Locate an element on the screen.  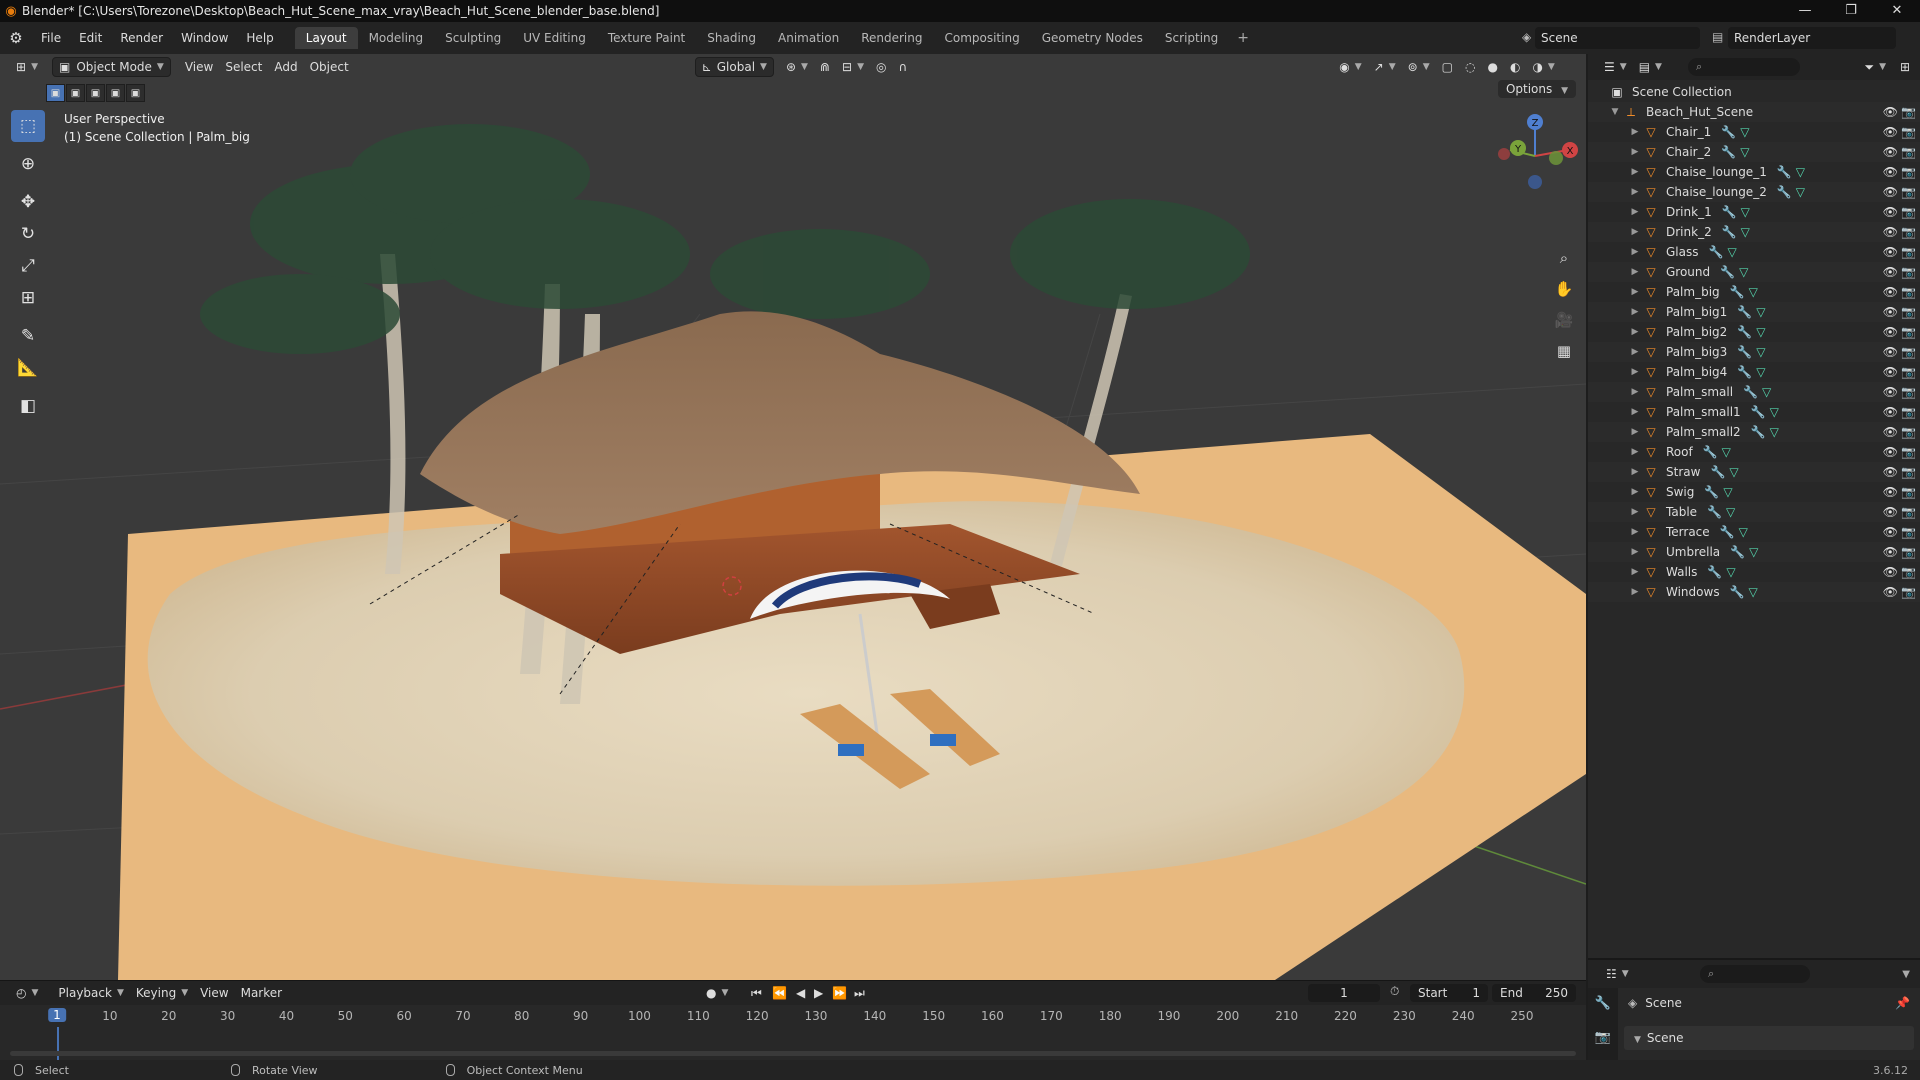
select-invert-icon: ▣ is located at coordinates (115, 93).